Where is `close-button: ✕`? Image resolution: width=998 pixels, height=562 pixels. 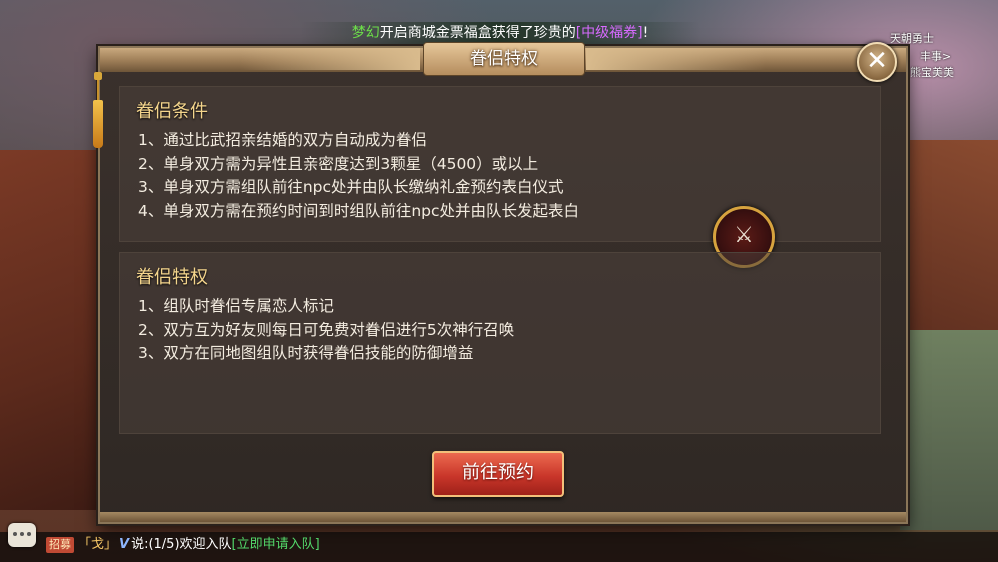 close-button: ✕ is located at coordinates (877, 62).